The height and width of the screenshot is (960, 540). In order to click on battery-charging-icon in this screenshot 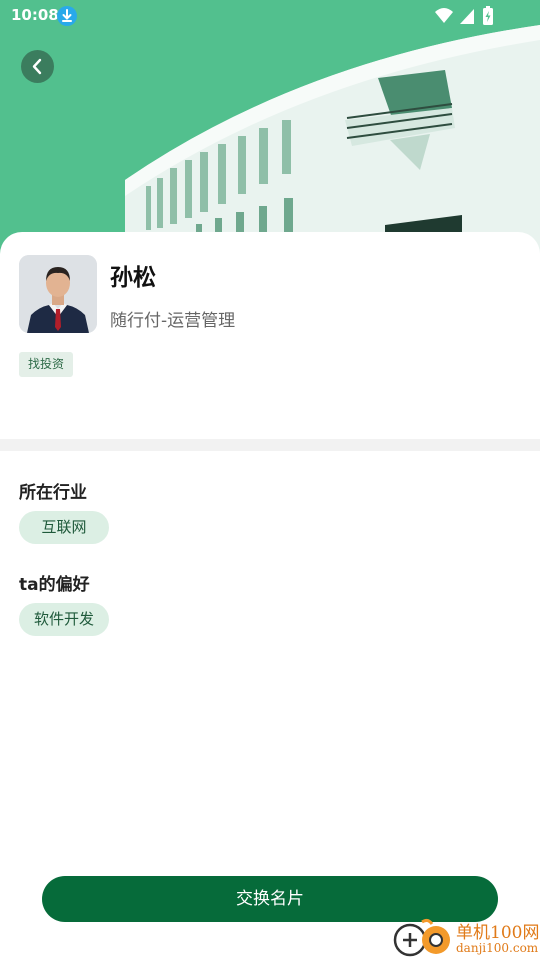, I will do `click(488, 15)`.